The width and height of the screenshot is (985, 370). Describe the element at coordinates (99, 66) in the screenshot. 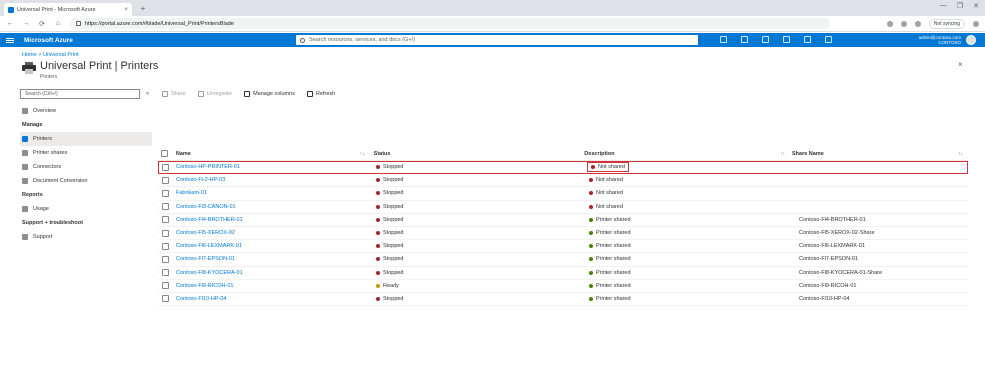

I see `page-title: Universal Print | Printers` at that location.